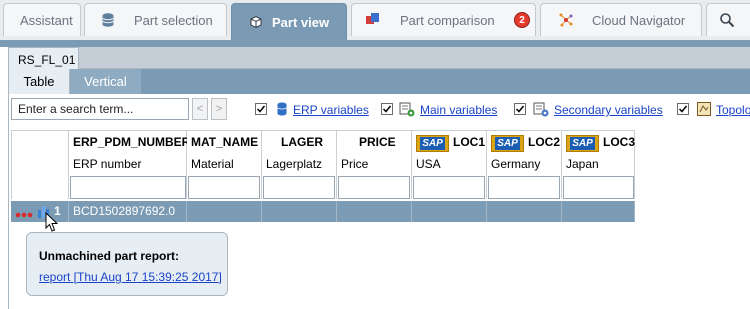  I want to click on column-description: Japan, so click(582, 164).